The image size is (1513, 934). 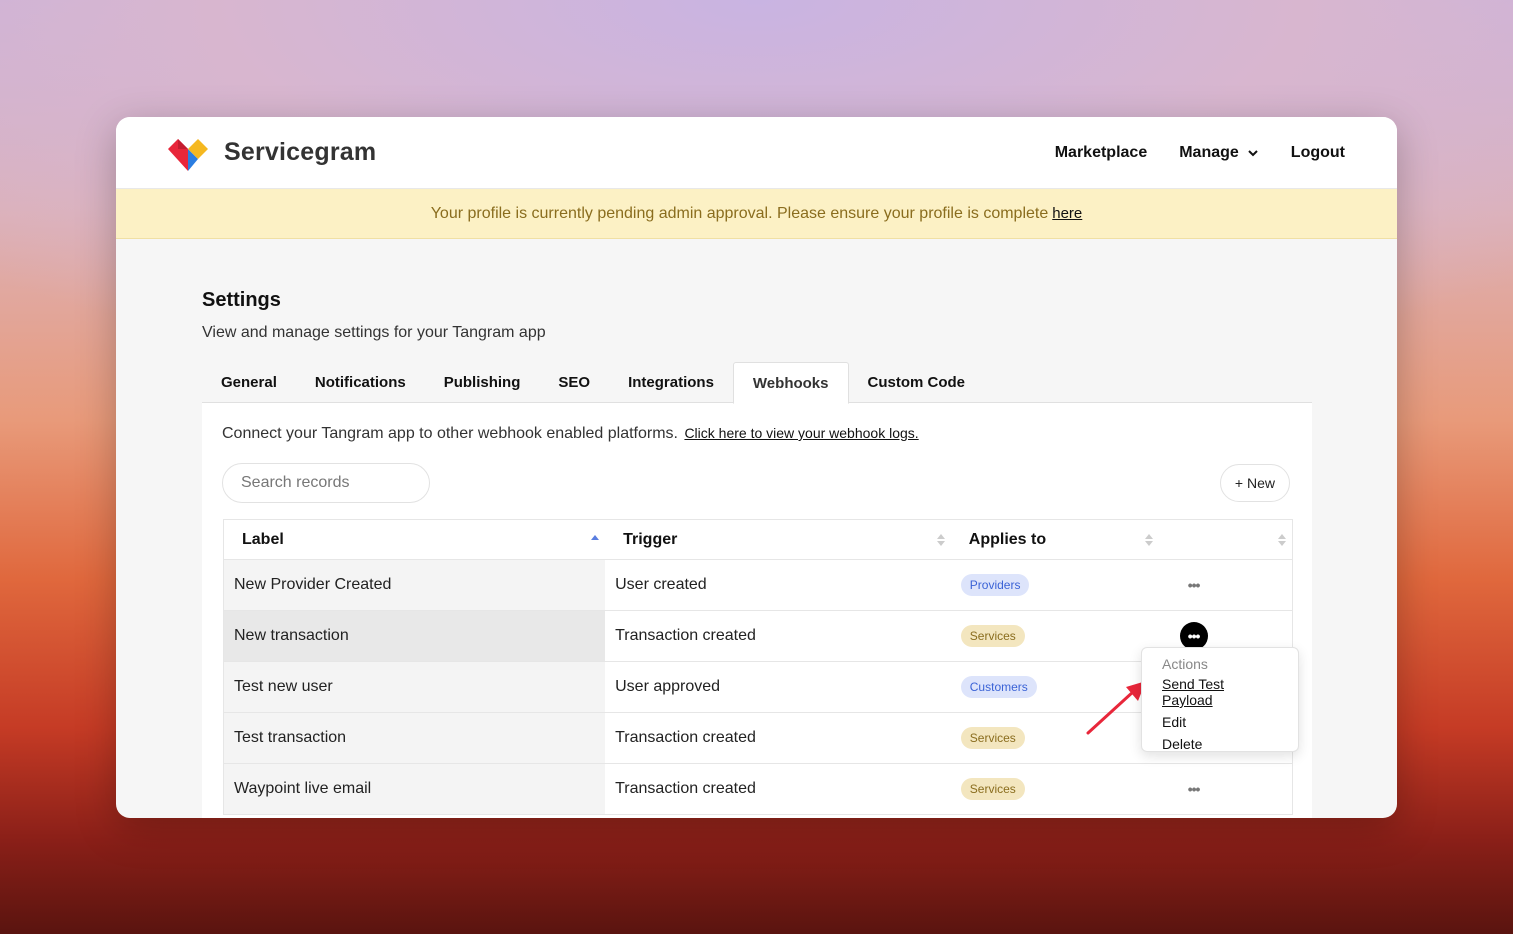 What do you see at coordinates (778, 687) in the screenshot?
I see `row-trigger: User approved` at bounding box center [778, 687].